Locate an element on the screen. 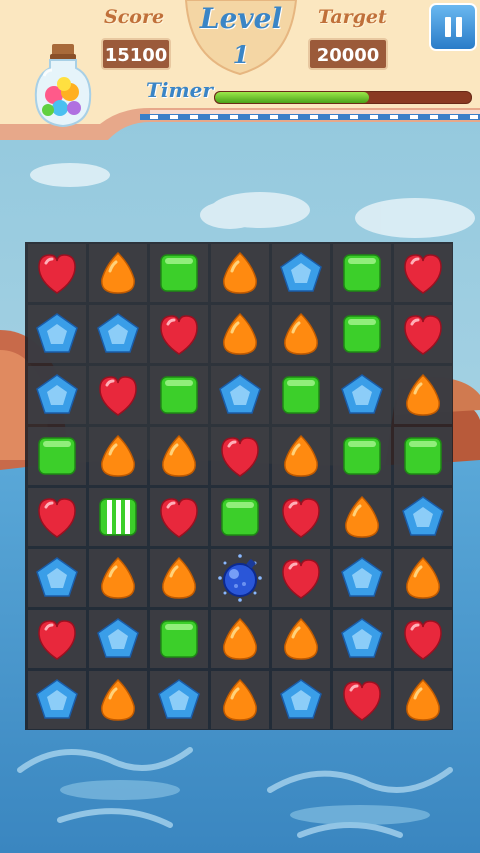 Image resolution: width=480 pixels, height=853 pixels. pause-button is located at coordinates (453, 27).